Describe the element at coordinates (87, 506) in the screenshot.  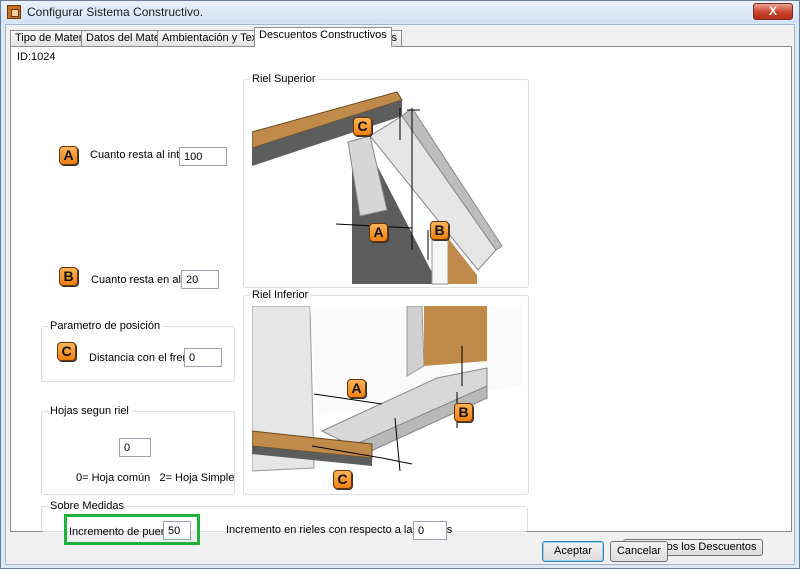
I see `group-title-sobre-medidas: Sobre Medidas` at that location.